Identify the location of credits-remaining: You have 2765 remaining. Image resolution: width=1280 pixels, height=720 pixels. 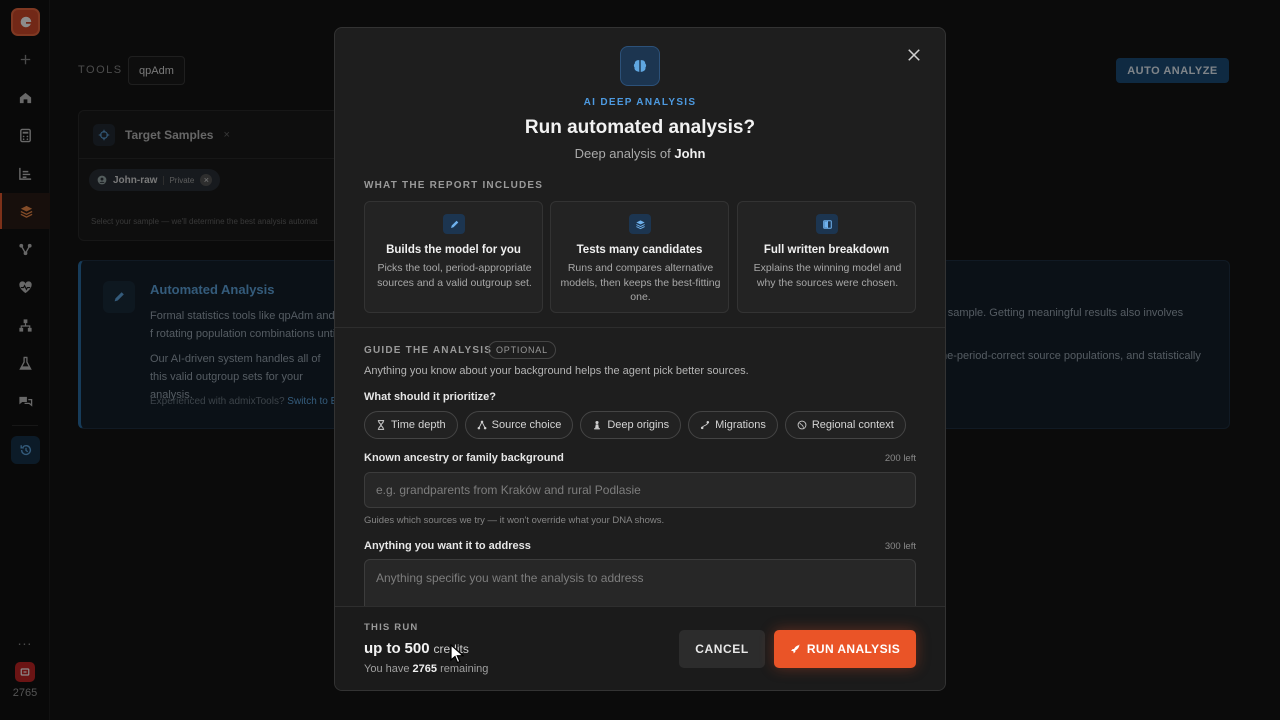
(426, 669).